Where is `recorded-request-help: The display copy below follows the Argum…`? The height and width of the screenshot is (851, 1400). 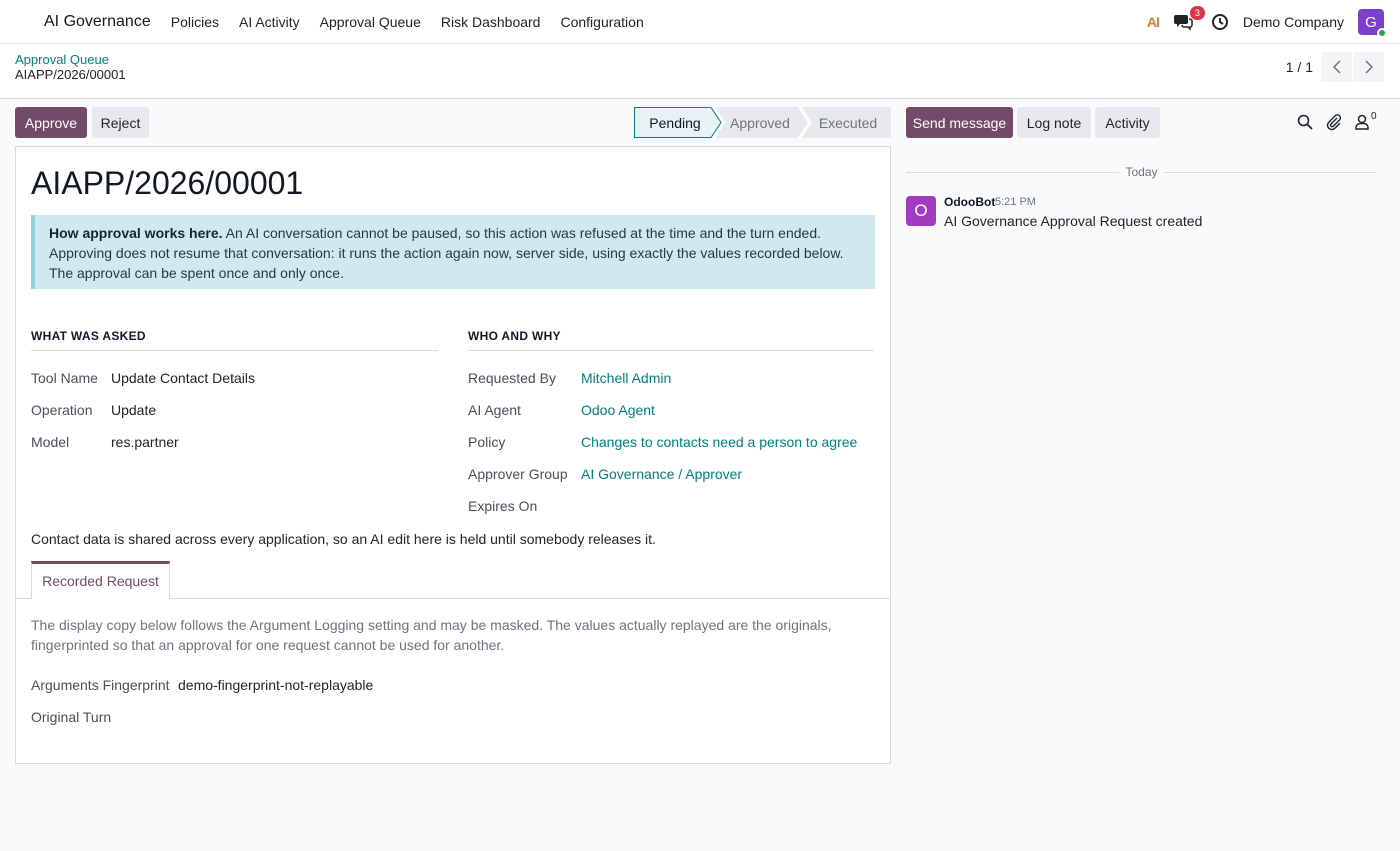 recorded-request-help: The display copy below follows the Argum… is located at coordinates (431, 635).